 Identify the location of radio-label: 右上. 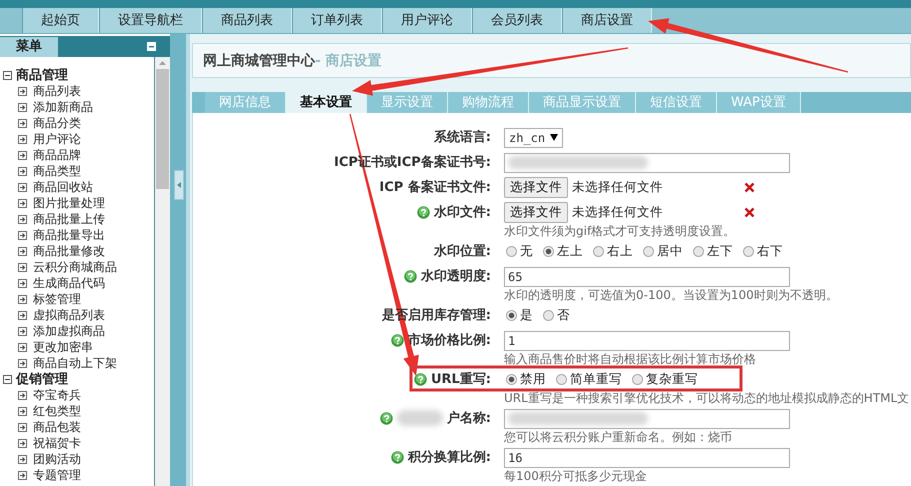
(620, 251).